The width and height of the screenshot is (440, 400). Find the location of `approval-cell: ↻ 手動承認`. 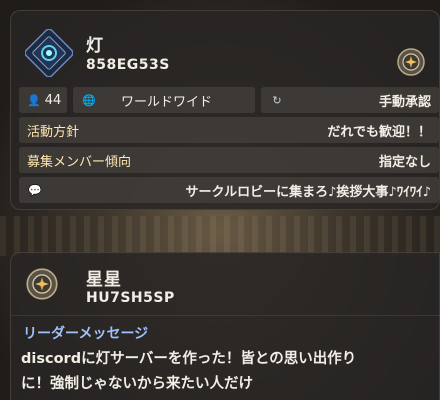

approval-cell: ↻ 手動承認 is located at coordinates (350, 100).